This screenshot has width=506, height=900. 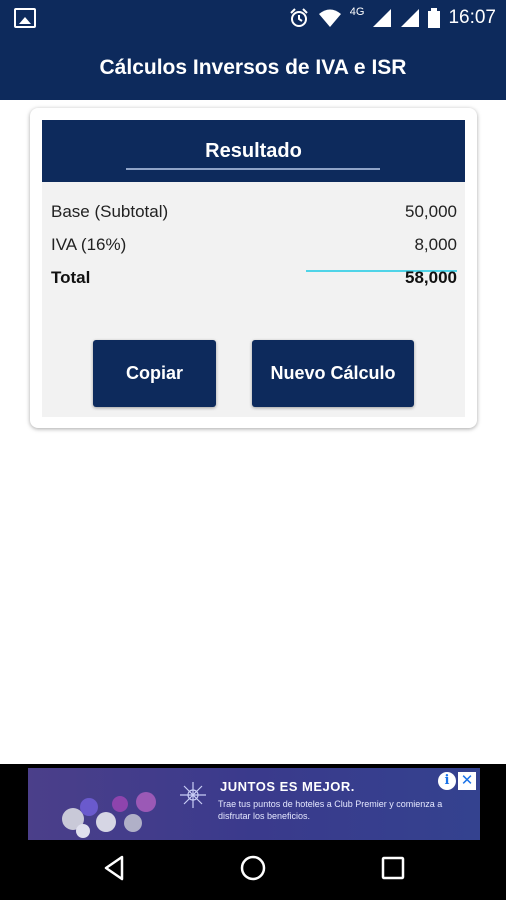 I want to click on subtotal-label: Base (Subtotal), so click(x=110, y=211).